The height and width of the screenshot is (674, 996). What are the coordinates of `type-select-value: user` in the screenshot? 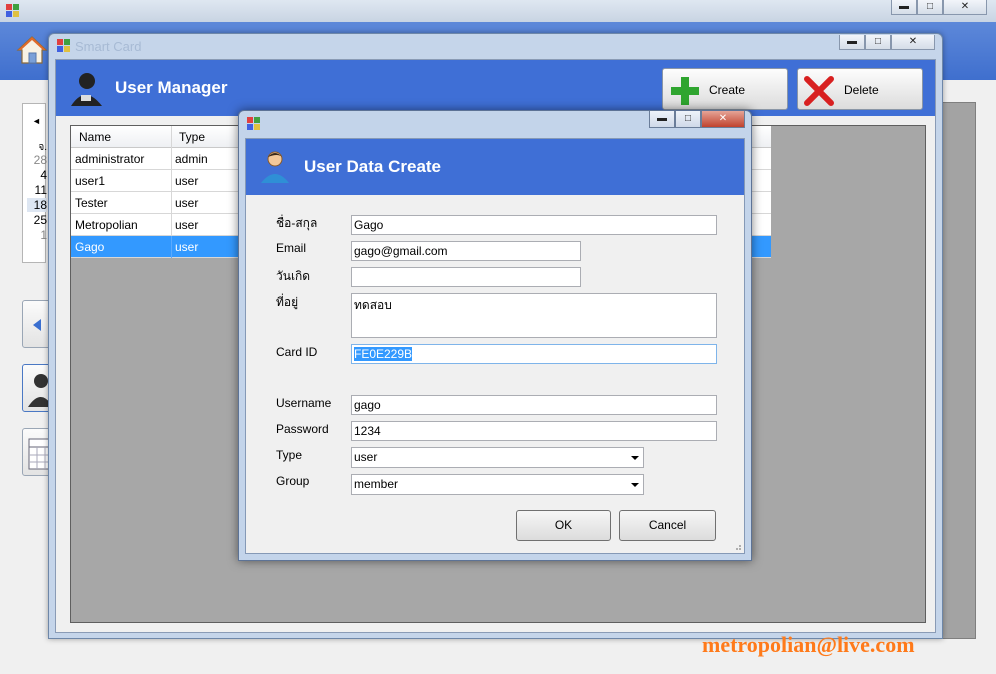 It's located at (366, 457).